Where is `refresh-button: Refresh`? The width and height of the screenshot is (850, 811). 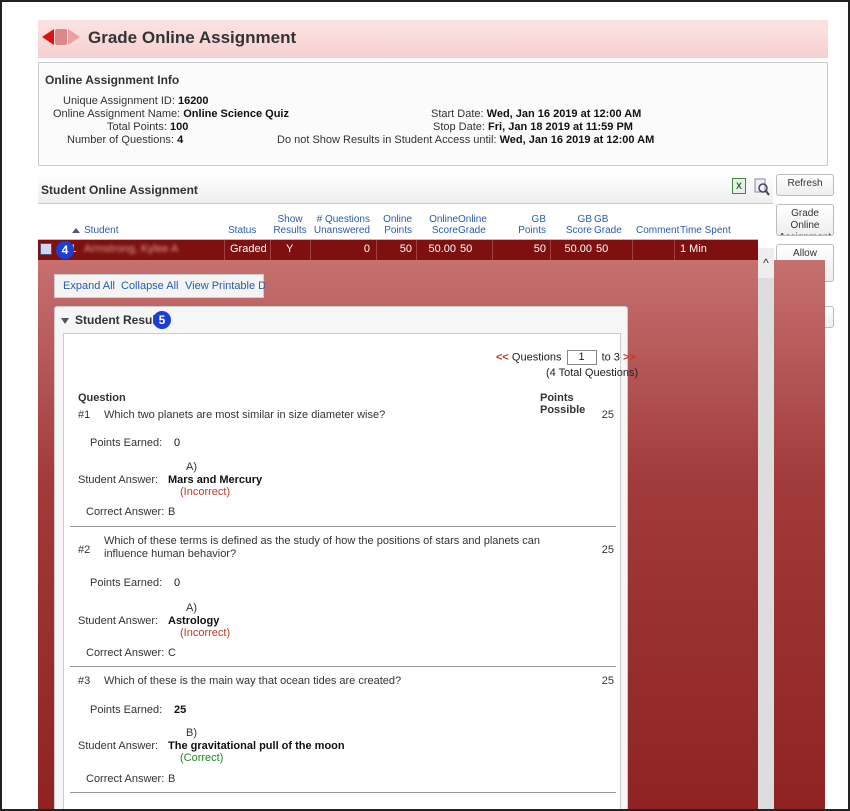 refresh-button: Refresh is located at coordinates (805, 185).